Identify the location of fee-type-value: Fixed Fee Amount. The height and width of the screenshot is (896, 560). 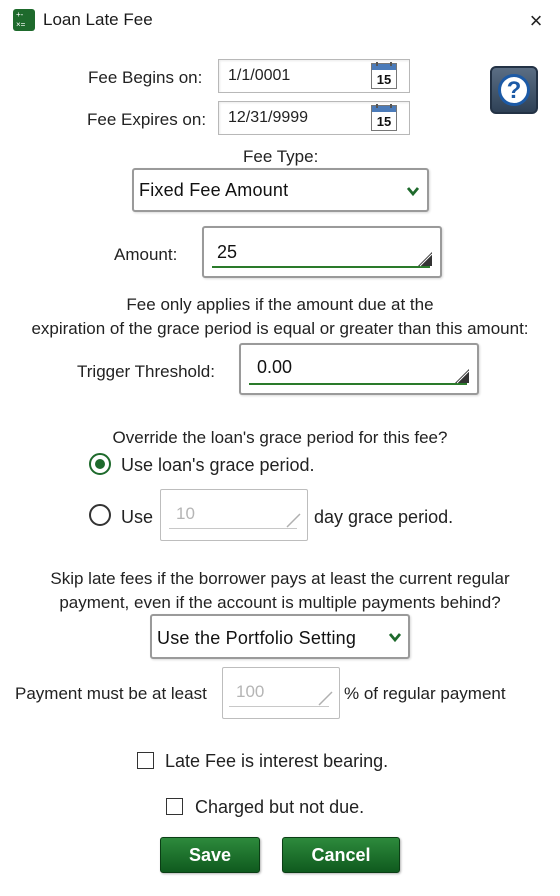
(214, 190).